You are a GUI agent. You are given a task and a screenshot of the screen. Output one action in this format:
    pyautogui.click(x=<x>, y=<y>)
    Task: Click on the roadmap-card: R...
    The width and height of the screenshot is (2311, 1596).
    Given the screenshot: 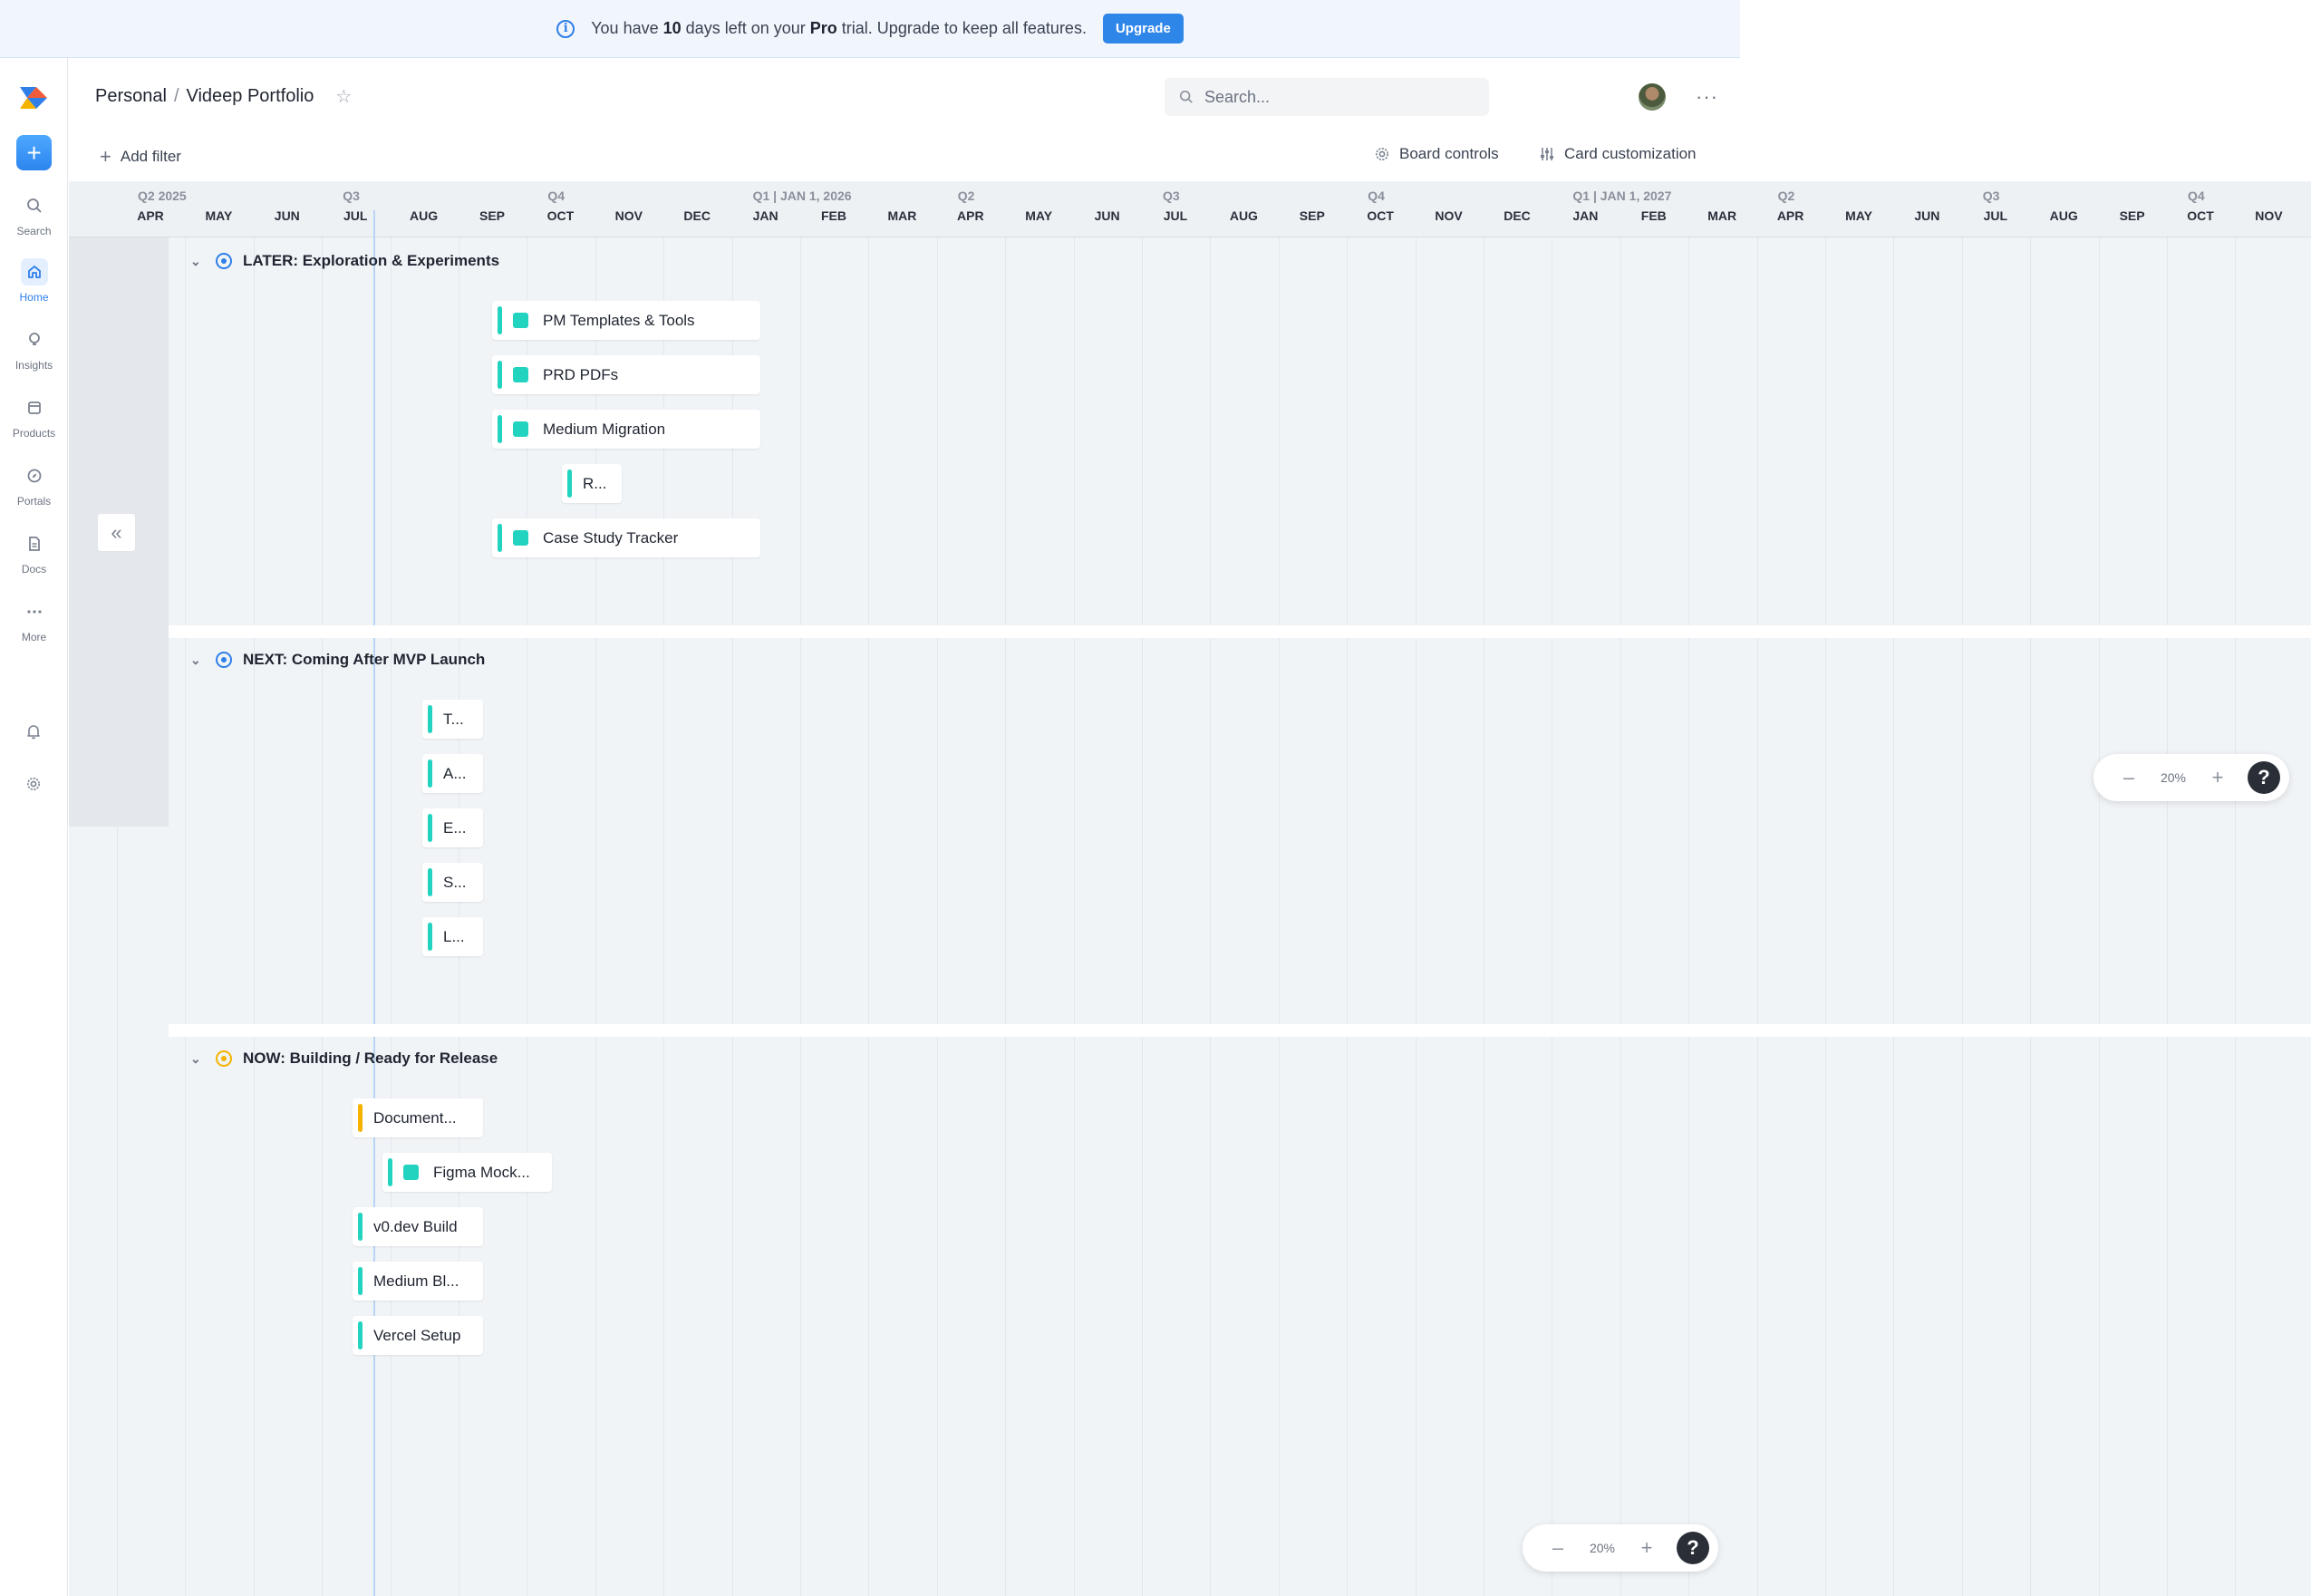 What is the action you would take?
    pyautogui.click(x=592, y=483)
    